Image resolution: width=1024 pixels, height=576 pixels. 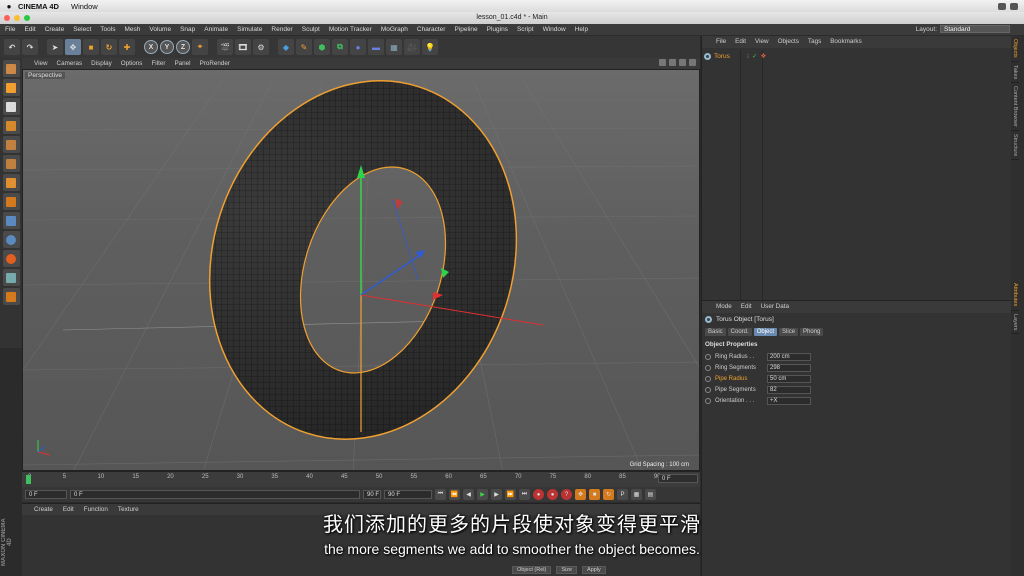 I want to click on spline-pen-icon: ✎, so click(x=304, y=47).